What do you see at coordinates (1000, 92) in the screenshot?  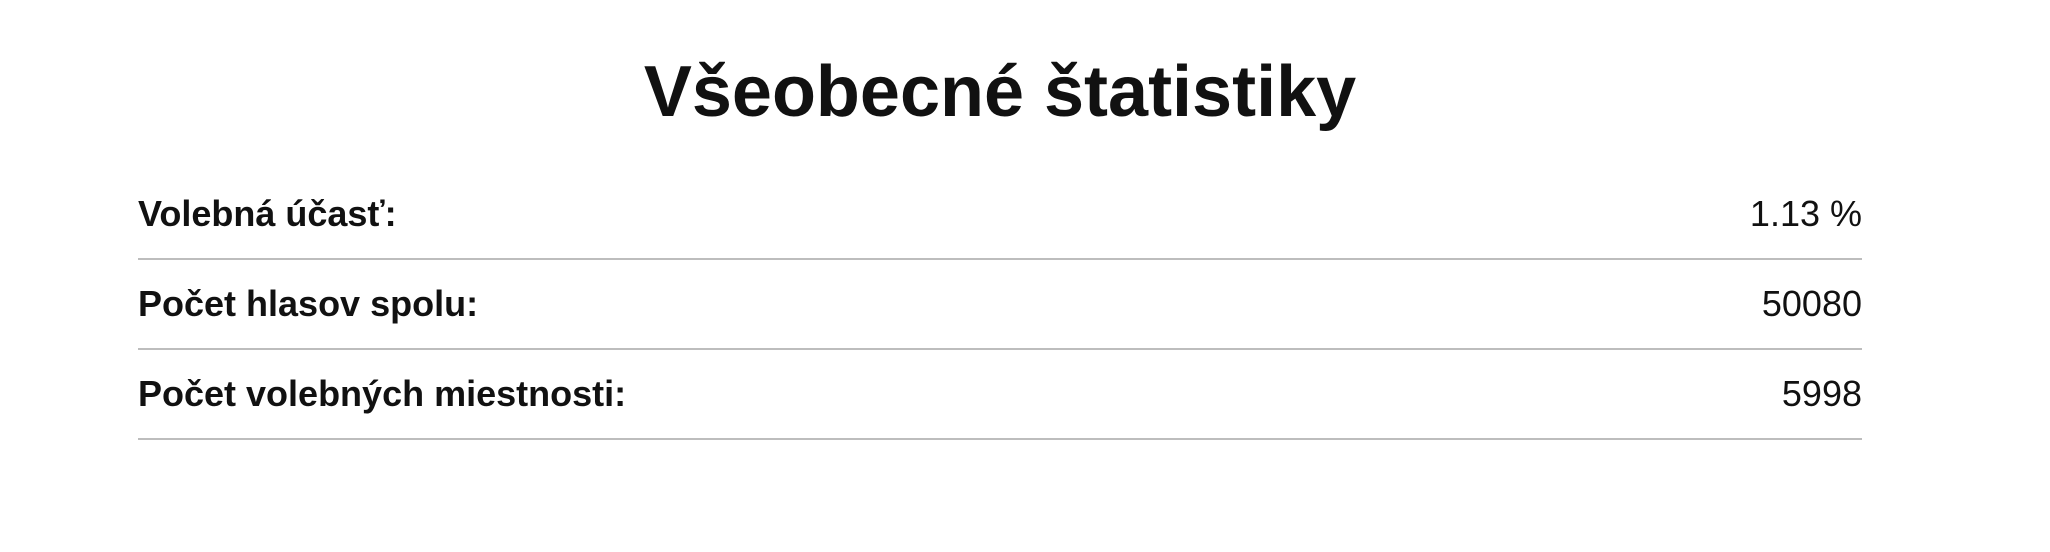 I see `page-title: Všeobecné štatistiky` at bounding box center [1000, 92].